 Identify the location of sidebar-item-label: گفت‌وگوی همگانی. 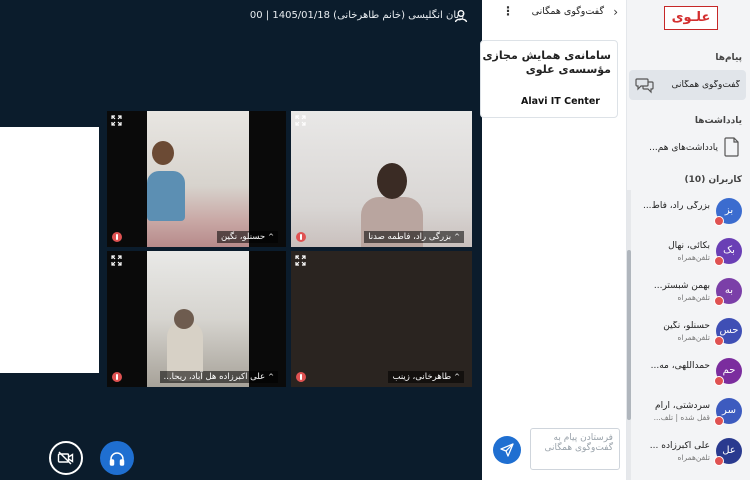
(705, 85).